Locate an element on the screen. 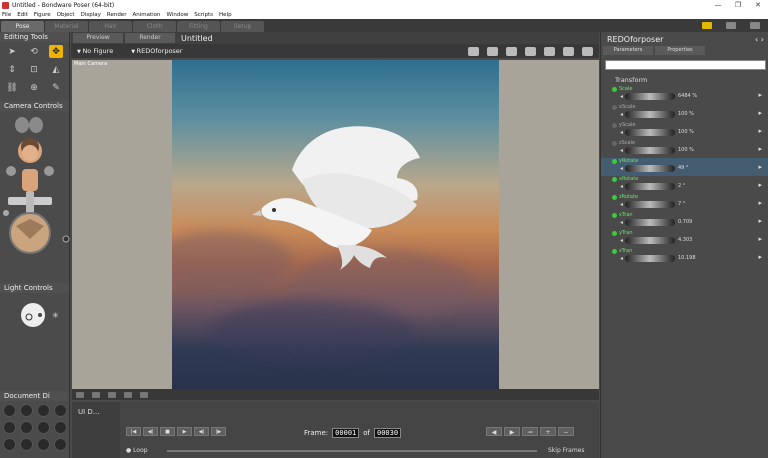 The width and height of the screenshot is (768, 458). menu-figure: Figure is located at coordinates (43, 15).